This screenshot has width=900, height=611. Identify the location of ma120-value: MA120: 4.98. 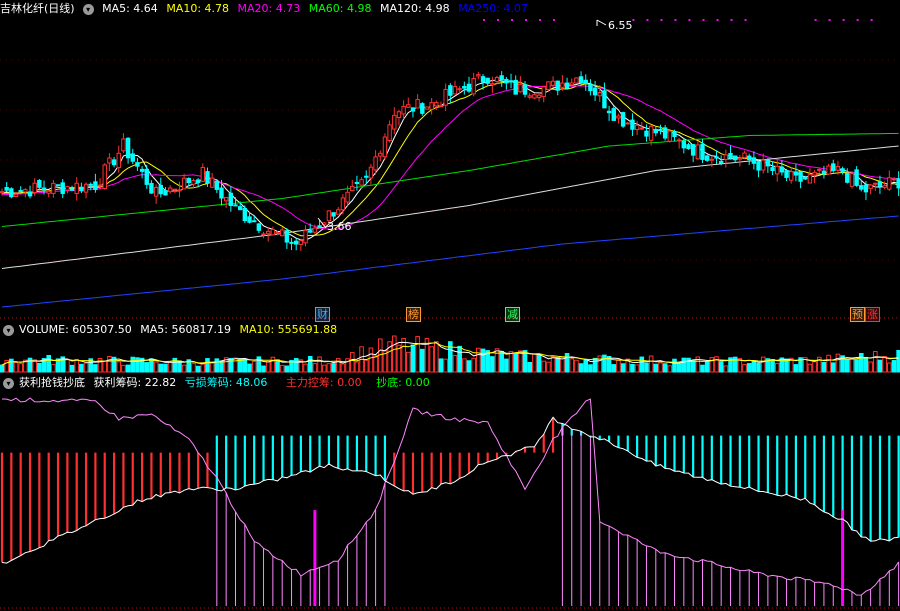
(414, 8).